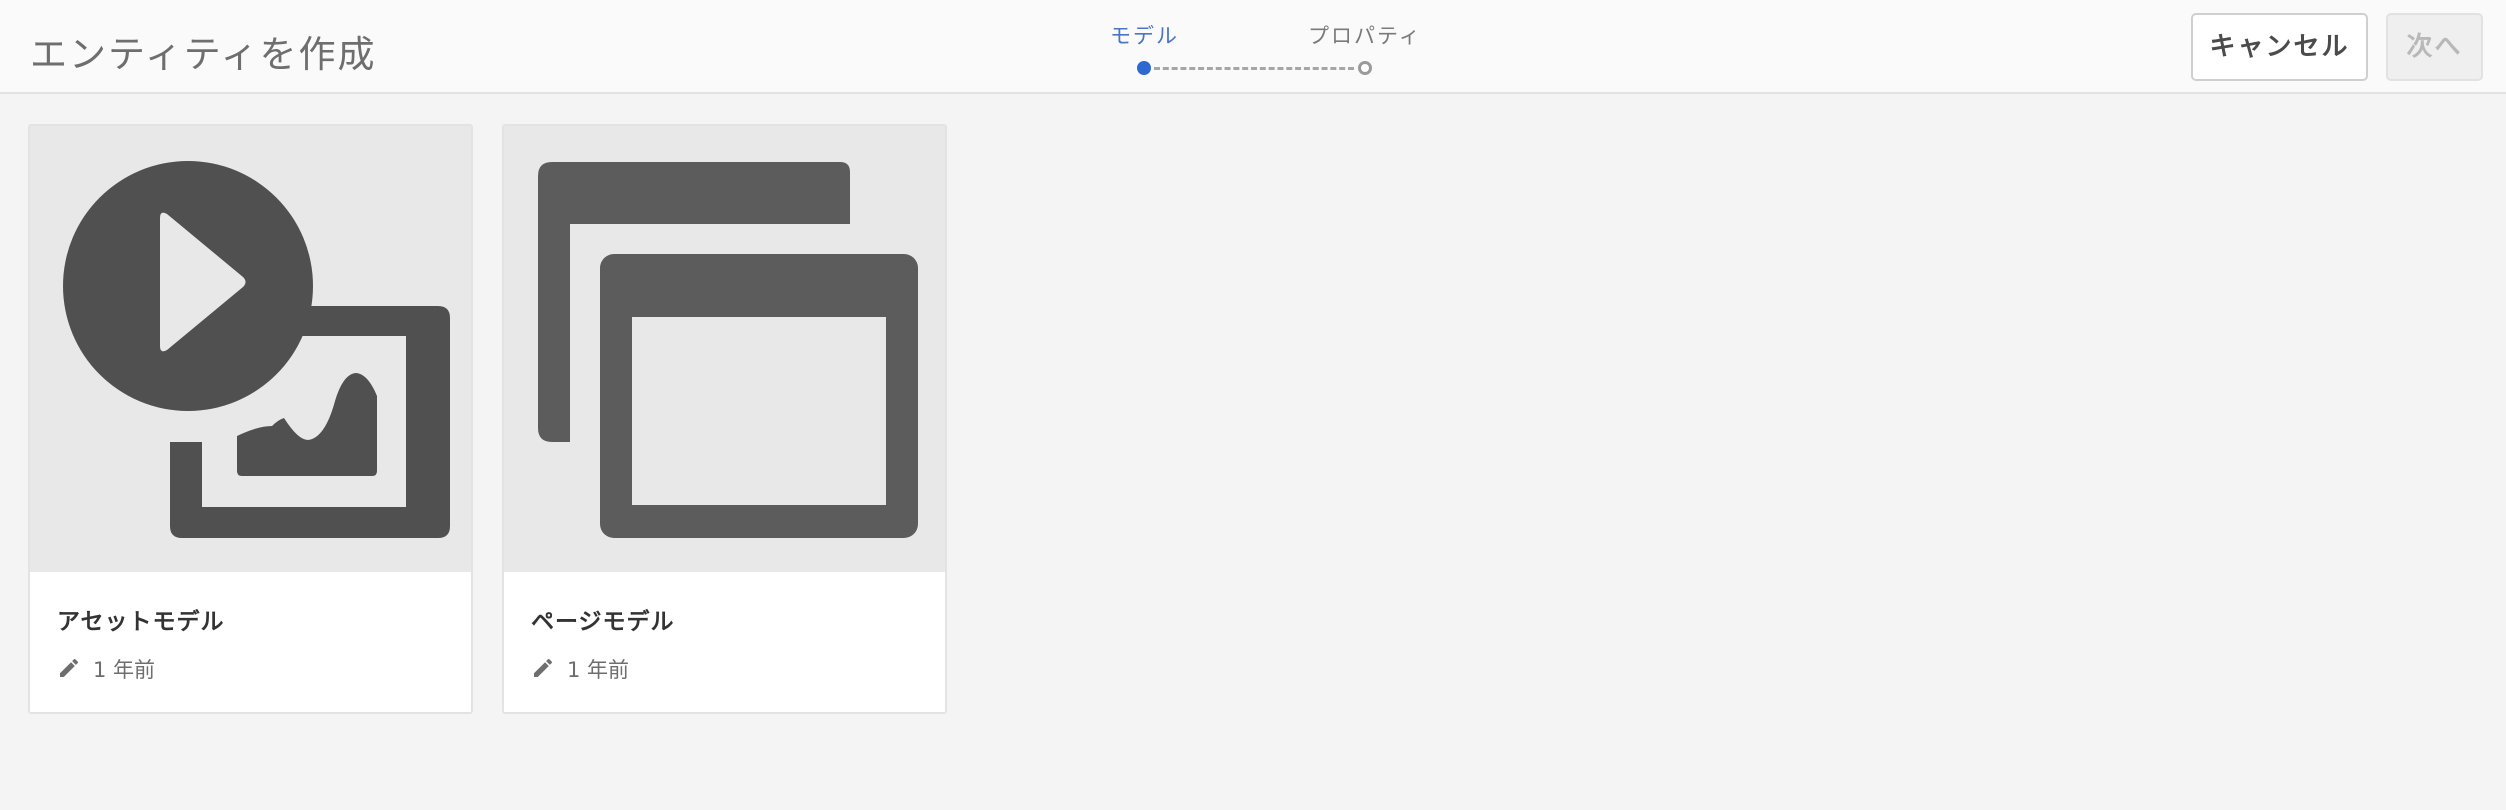 The height and width of the screenshot is (810, 2506). What do you see at coordinates (1144, 36) in the screenshot?
I see `step-label-model: モデル` at bounding box center [1144, 36].